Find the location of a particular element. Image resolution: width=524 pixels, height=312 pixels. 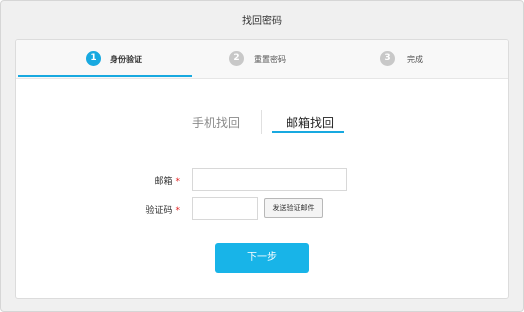

email-label-row: 邮箱 * is located at coordinates (160, 180).